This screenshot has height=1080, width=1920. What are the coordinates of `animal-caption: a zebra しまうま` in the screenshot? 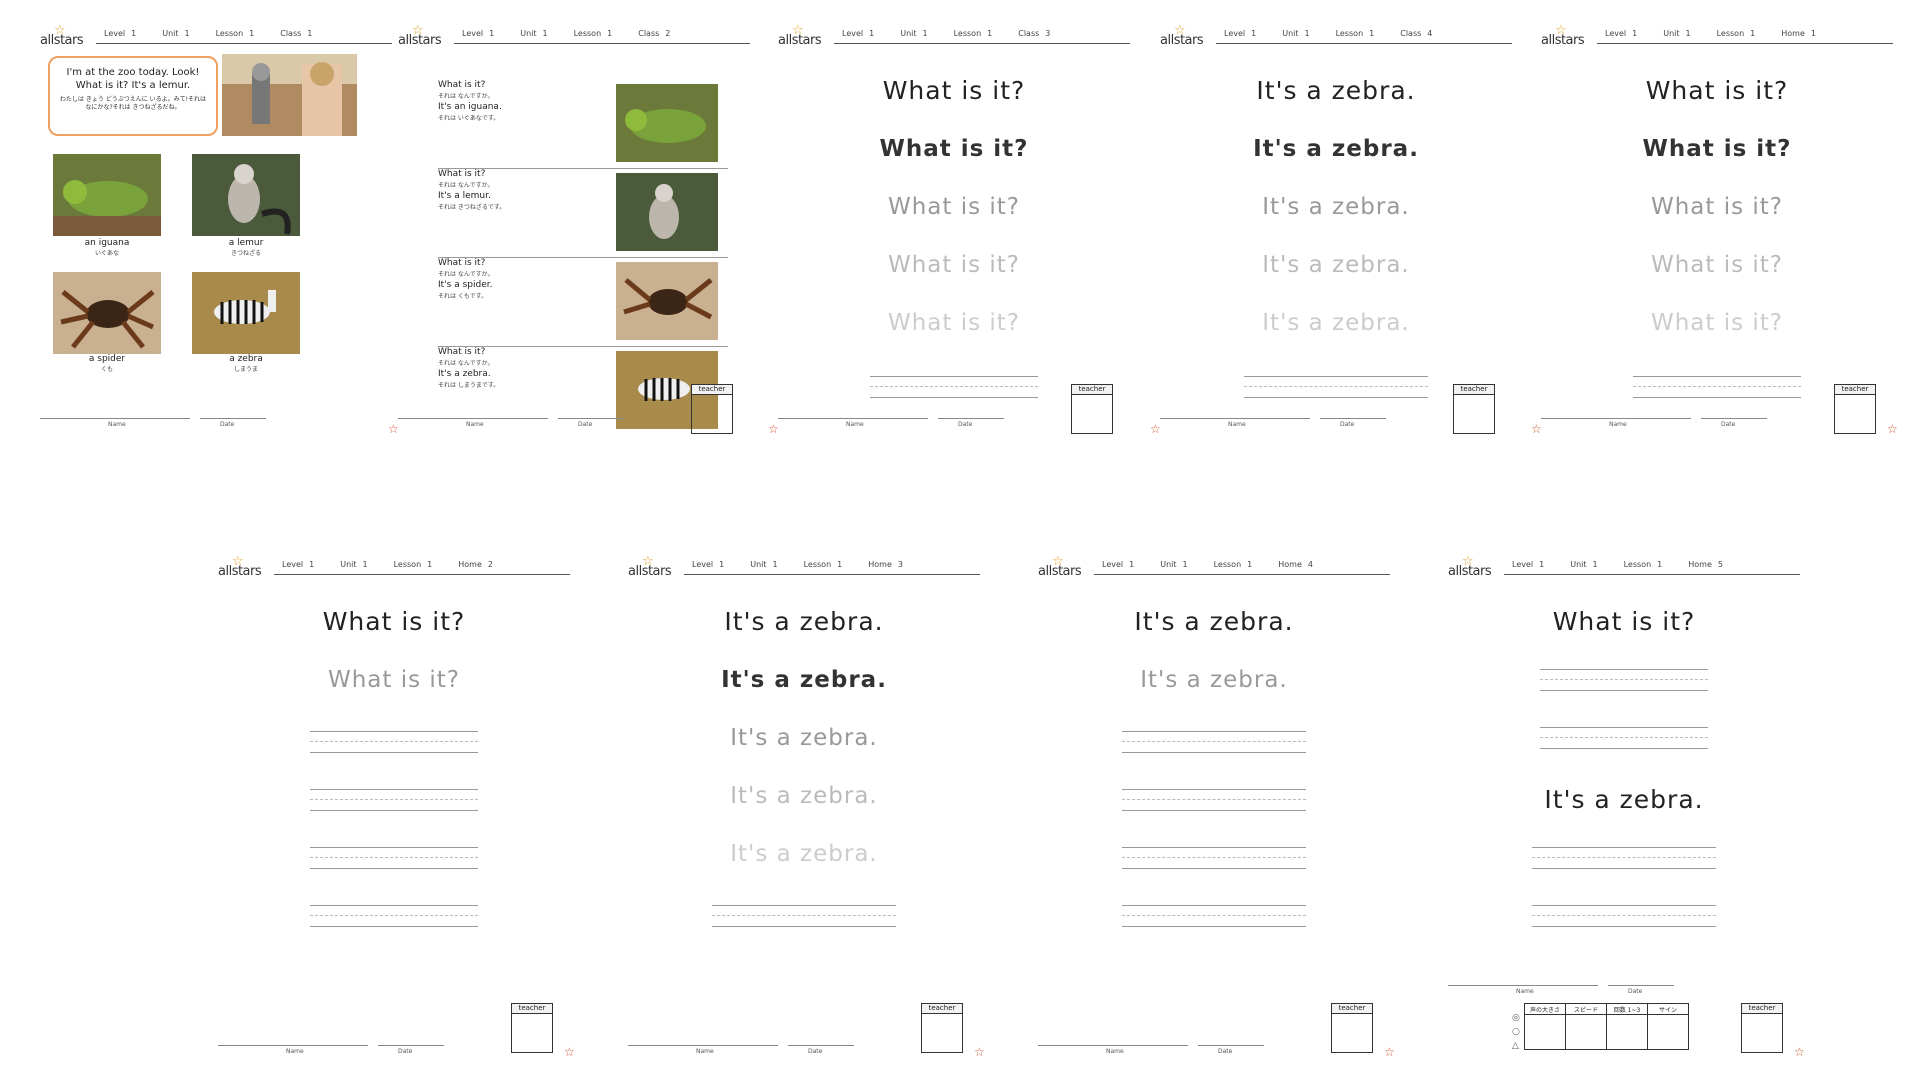 It's located at (246, 363).